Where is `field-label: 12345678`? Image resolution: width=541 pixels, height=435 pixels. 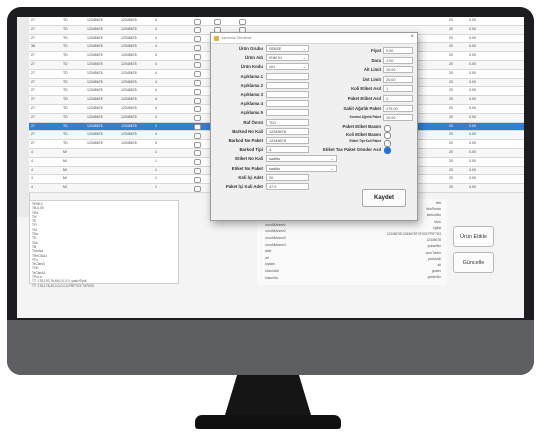 field-label: 12345678 is located at coordinates (433, 240).